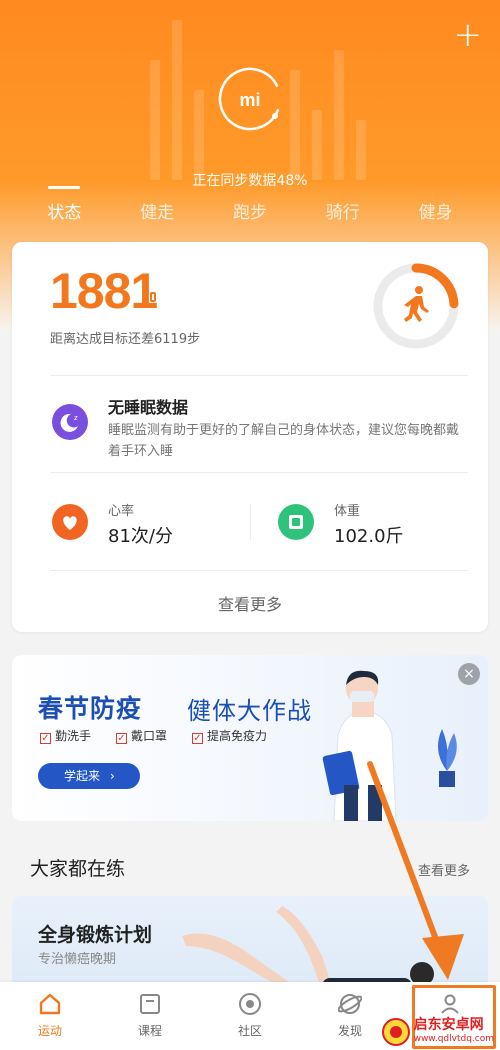 The width and height of the screenshot is (500, 1050). I want to click on plan-subtitle: 专治懒癌晚期, so click(77, 959).